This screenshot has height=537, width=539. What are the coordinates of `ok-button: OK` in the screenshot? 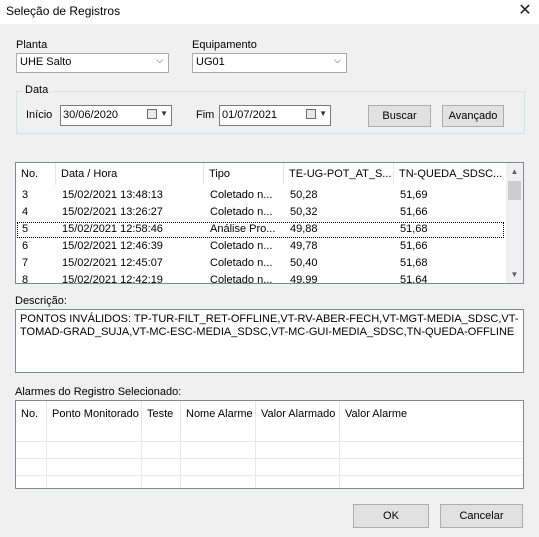 It's located at (391, 516).